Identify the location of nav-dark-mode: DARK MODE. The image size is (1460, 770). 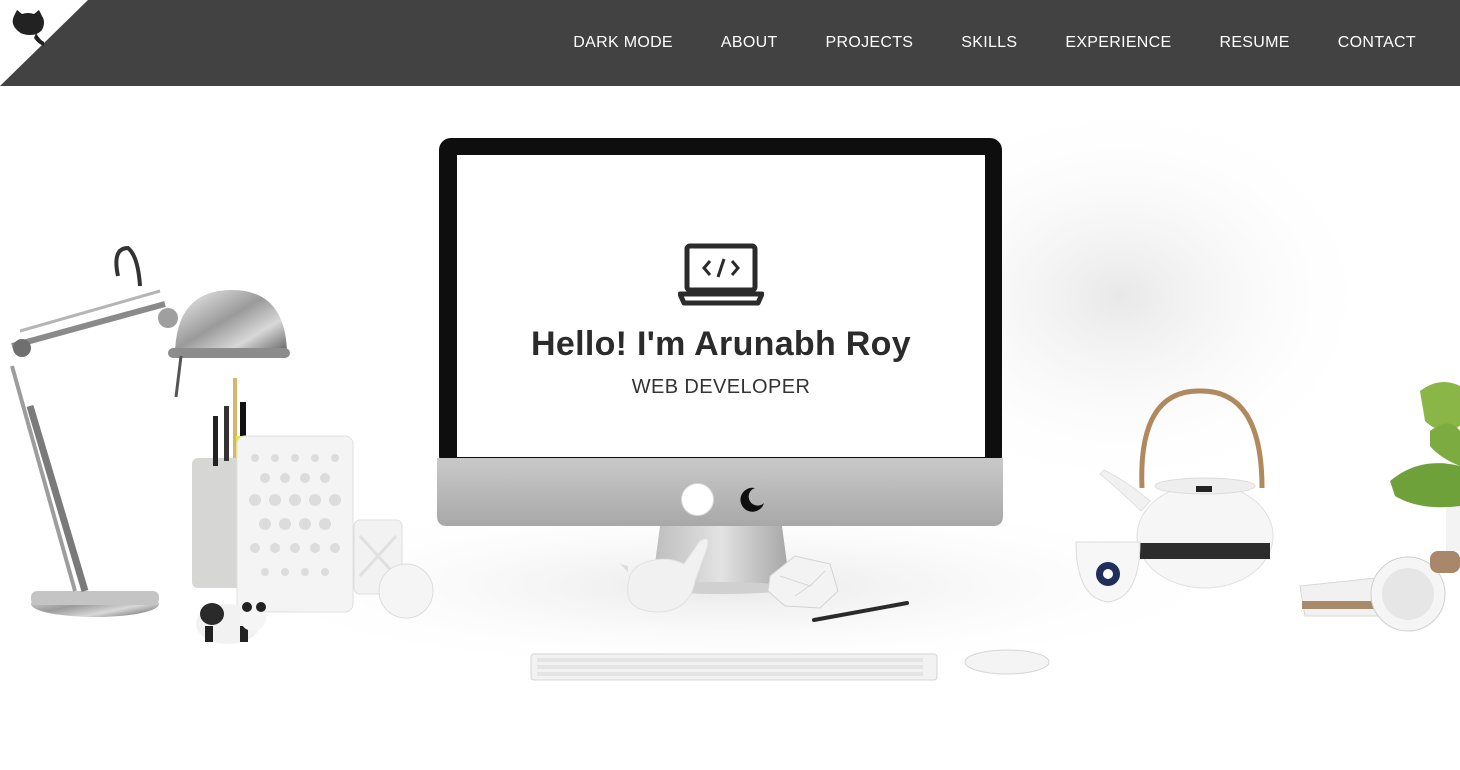
(623, 43).